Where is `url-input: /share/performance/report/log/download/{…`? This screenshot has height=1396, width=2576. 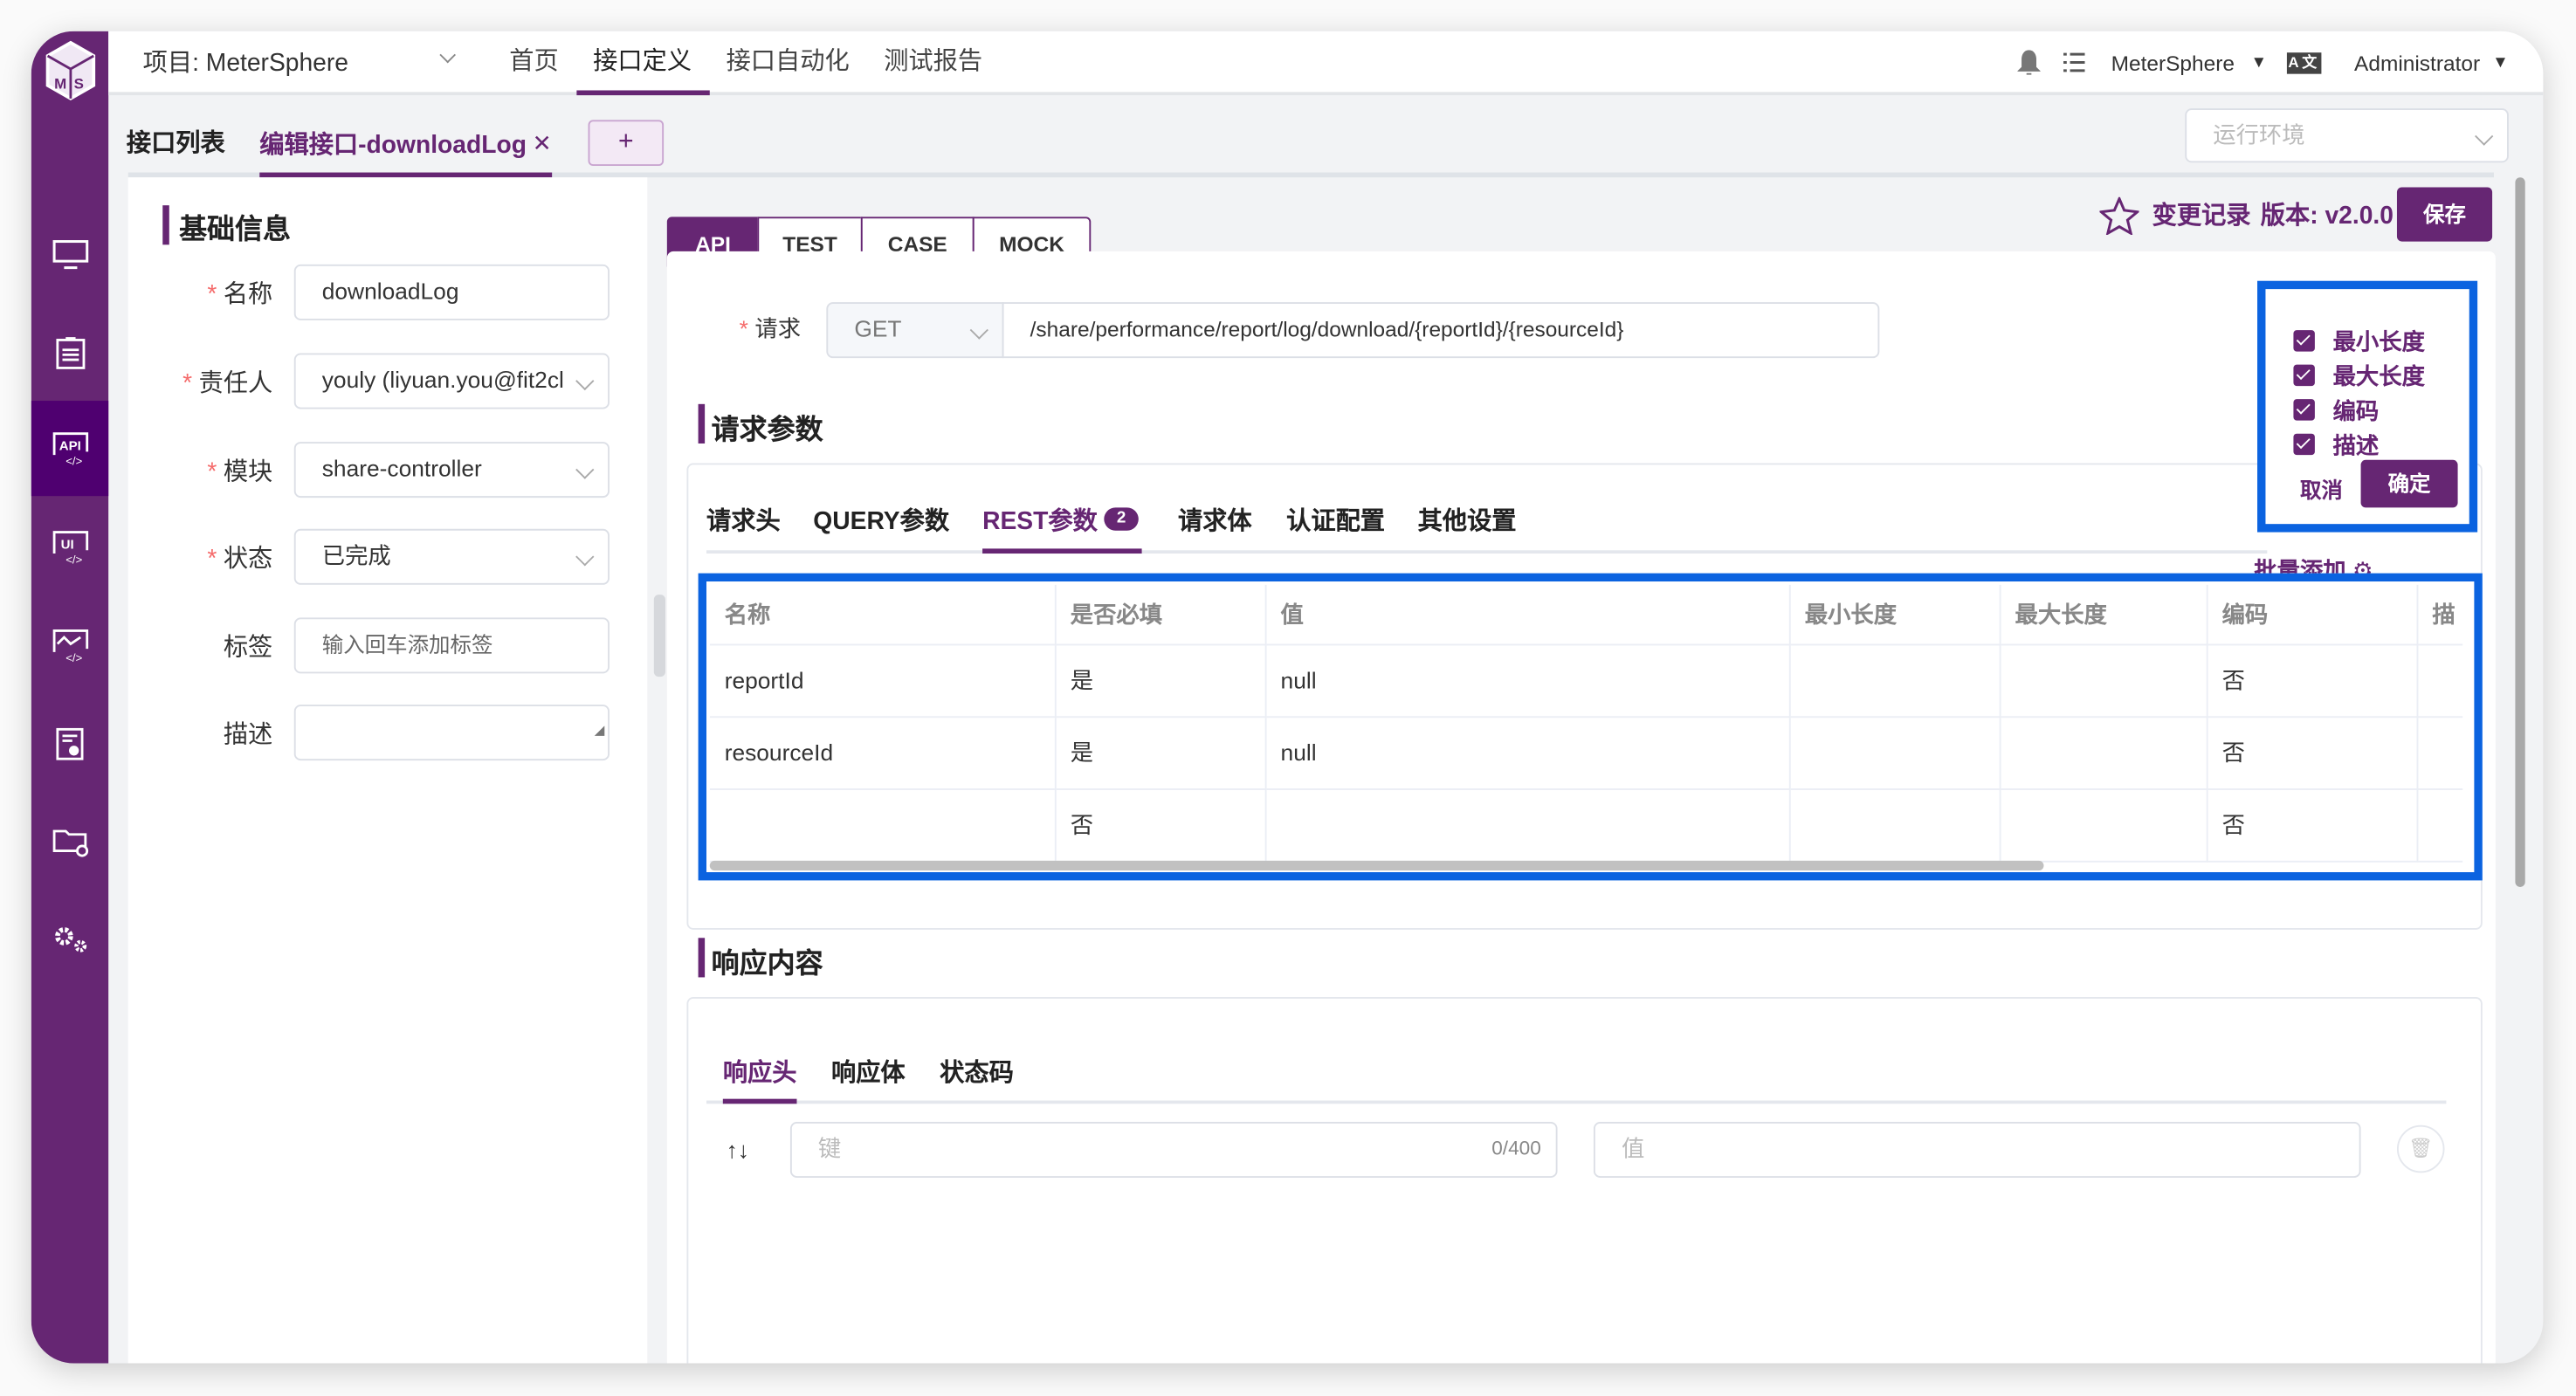
url-input: /share/performance/report/log/download/{… is located at coordinates (1441, 331).